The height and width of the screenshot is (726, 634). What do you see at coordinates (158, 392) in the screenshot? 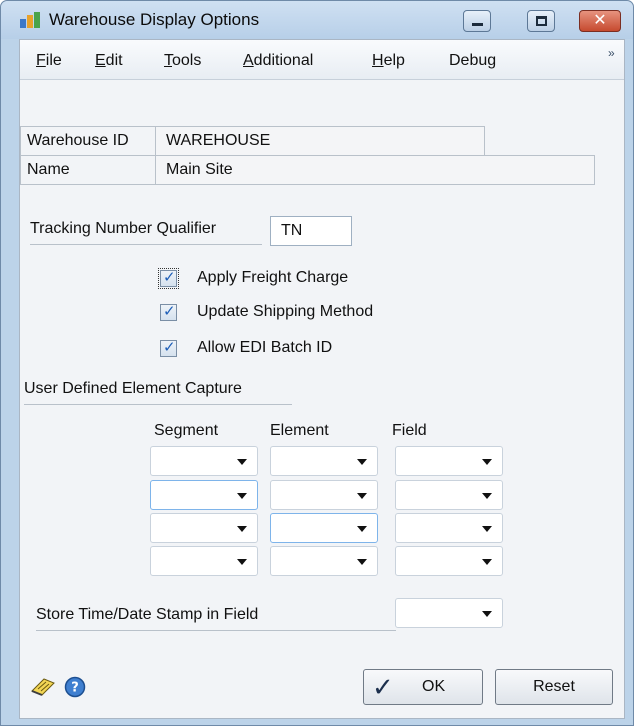
I see `user-defined-section-label: User Defined Element Capture` at bounding box center [158, 392].